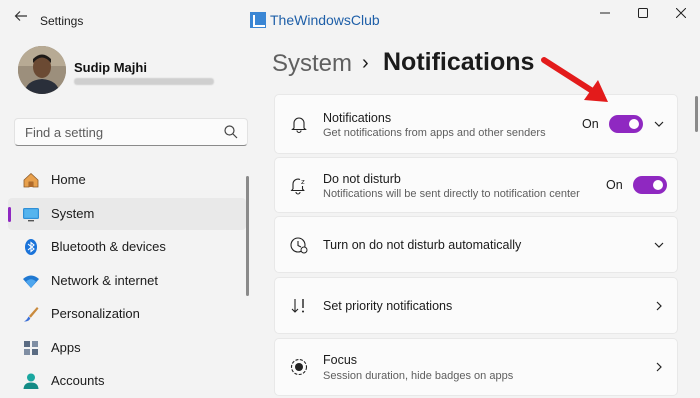  What do you see at coordinates (64, 132) in the screenshot?
I see `search-placeholder: Find a setting` at bounding box center [64, 132].